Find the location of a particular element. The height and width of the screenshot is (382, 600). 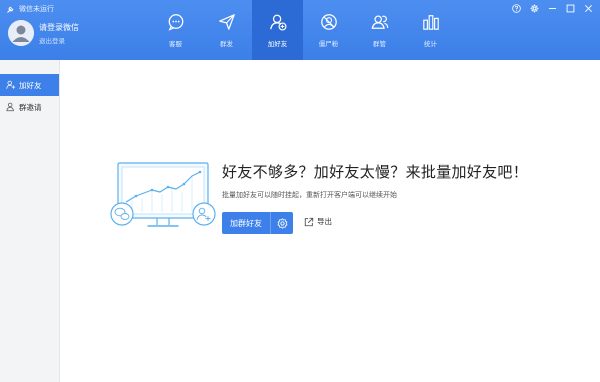

avatar is located at coordinates (21, 33).